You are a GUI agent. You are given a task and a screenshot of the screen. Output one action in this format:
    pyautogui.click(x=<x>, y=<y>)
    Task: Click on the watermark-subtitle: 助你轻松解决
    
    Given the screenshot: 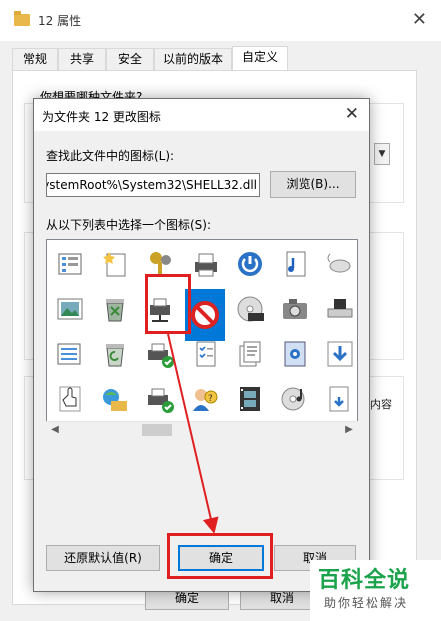 What is the action you would take?
    pyautogui.click(x=366, y=603)
    